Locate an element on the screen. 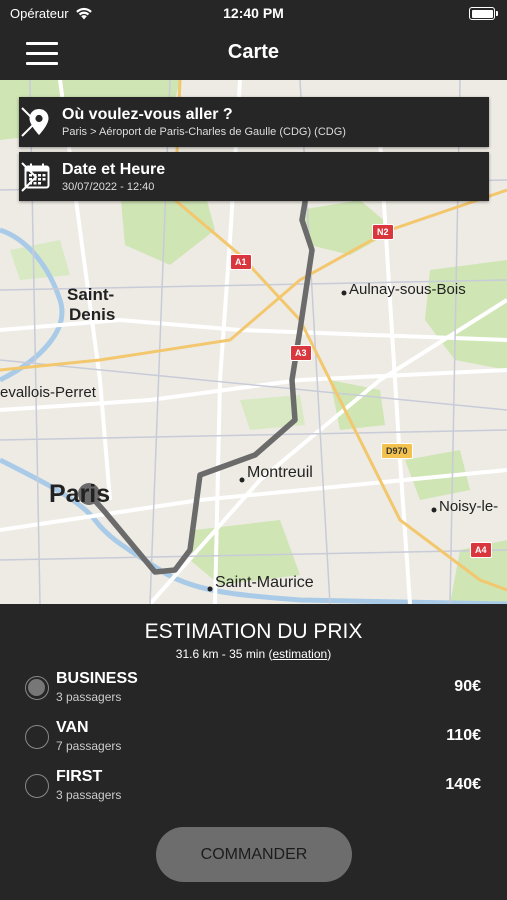  option-business: BUSINESS 3 passagers 90€ is located at coordinates (255, 690).